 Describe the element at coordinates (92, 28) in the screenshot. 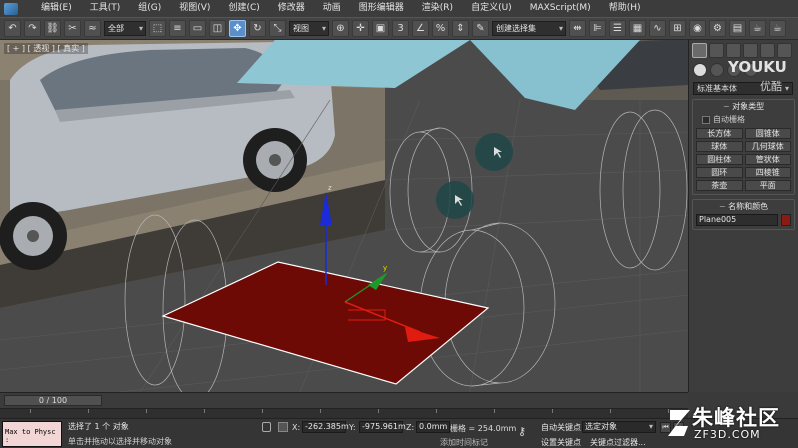

I see `bind-spacewarp-icon: ≈` at that location.